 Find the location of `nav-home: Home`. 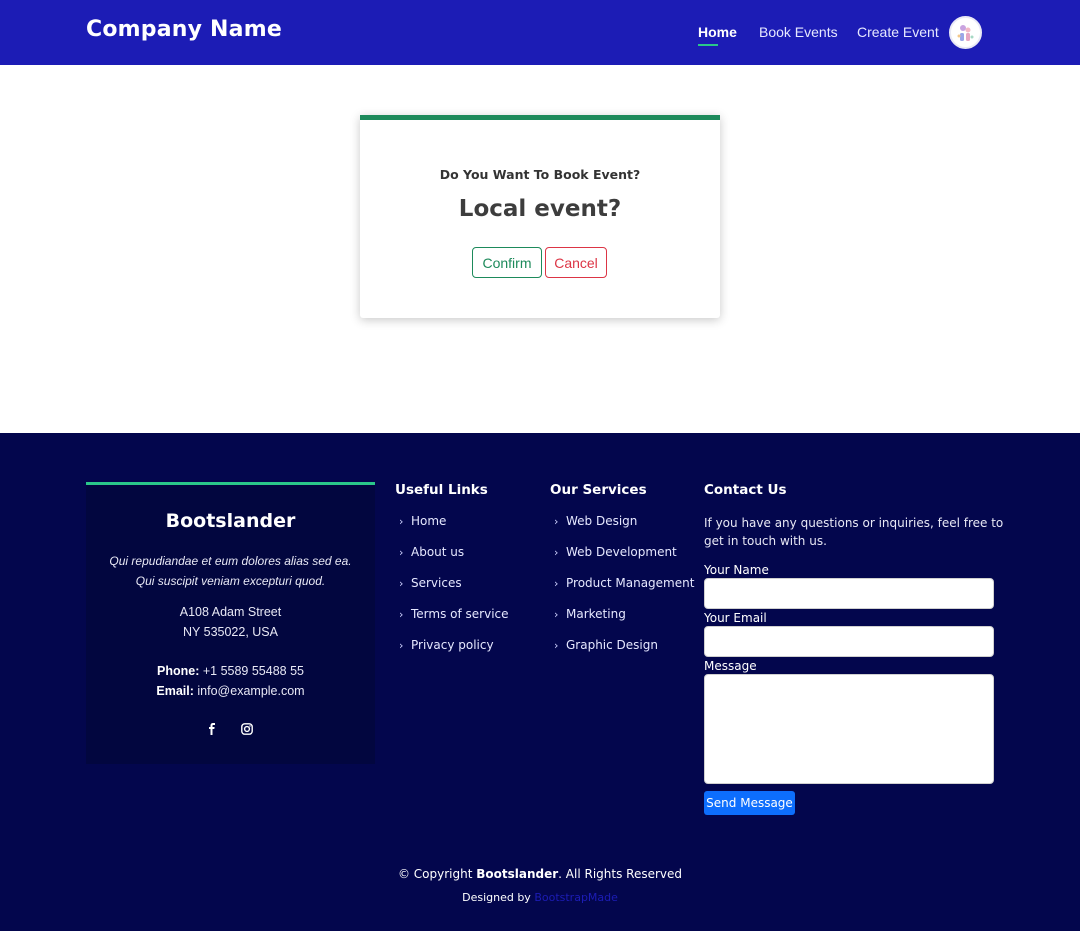

nav-home: Home is located at coordinates (717, 32).